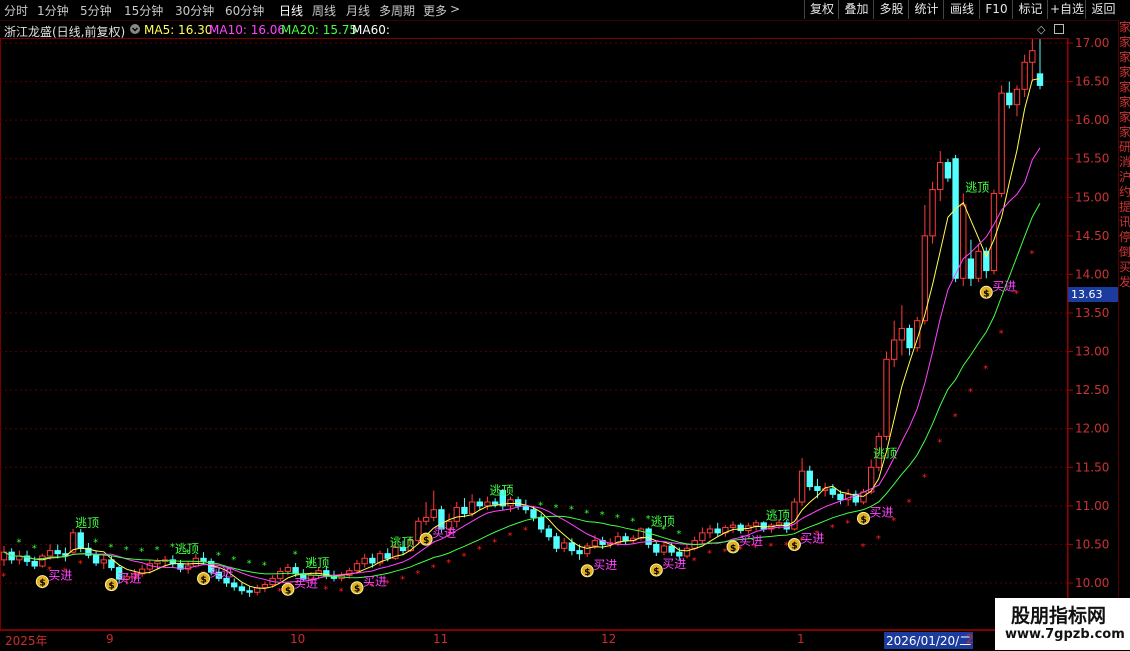 This screenshot has width=1130, height=651. Describe the element at coordinates (1124, 177) in the screenshot. I see `side-tab-10: 沪` at that location.